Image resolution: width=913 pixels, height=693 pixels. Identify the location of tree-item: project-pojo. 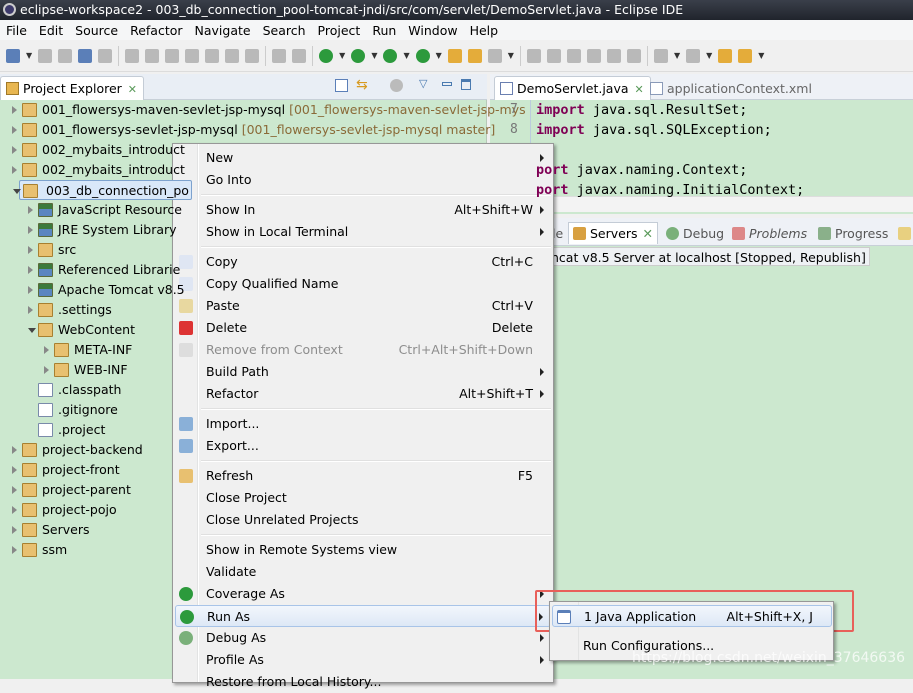
(243, 510).